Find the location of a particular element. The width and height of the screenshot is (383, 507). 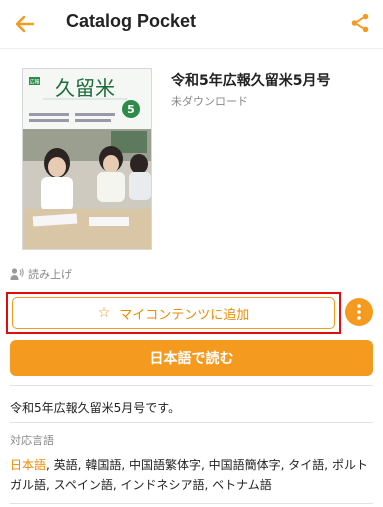

catalog-cover-thumbnail: 広報 久留米 5 is located at coordinates (87, 159).